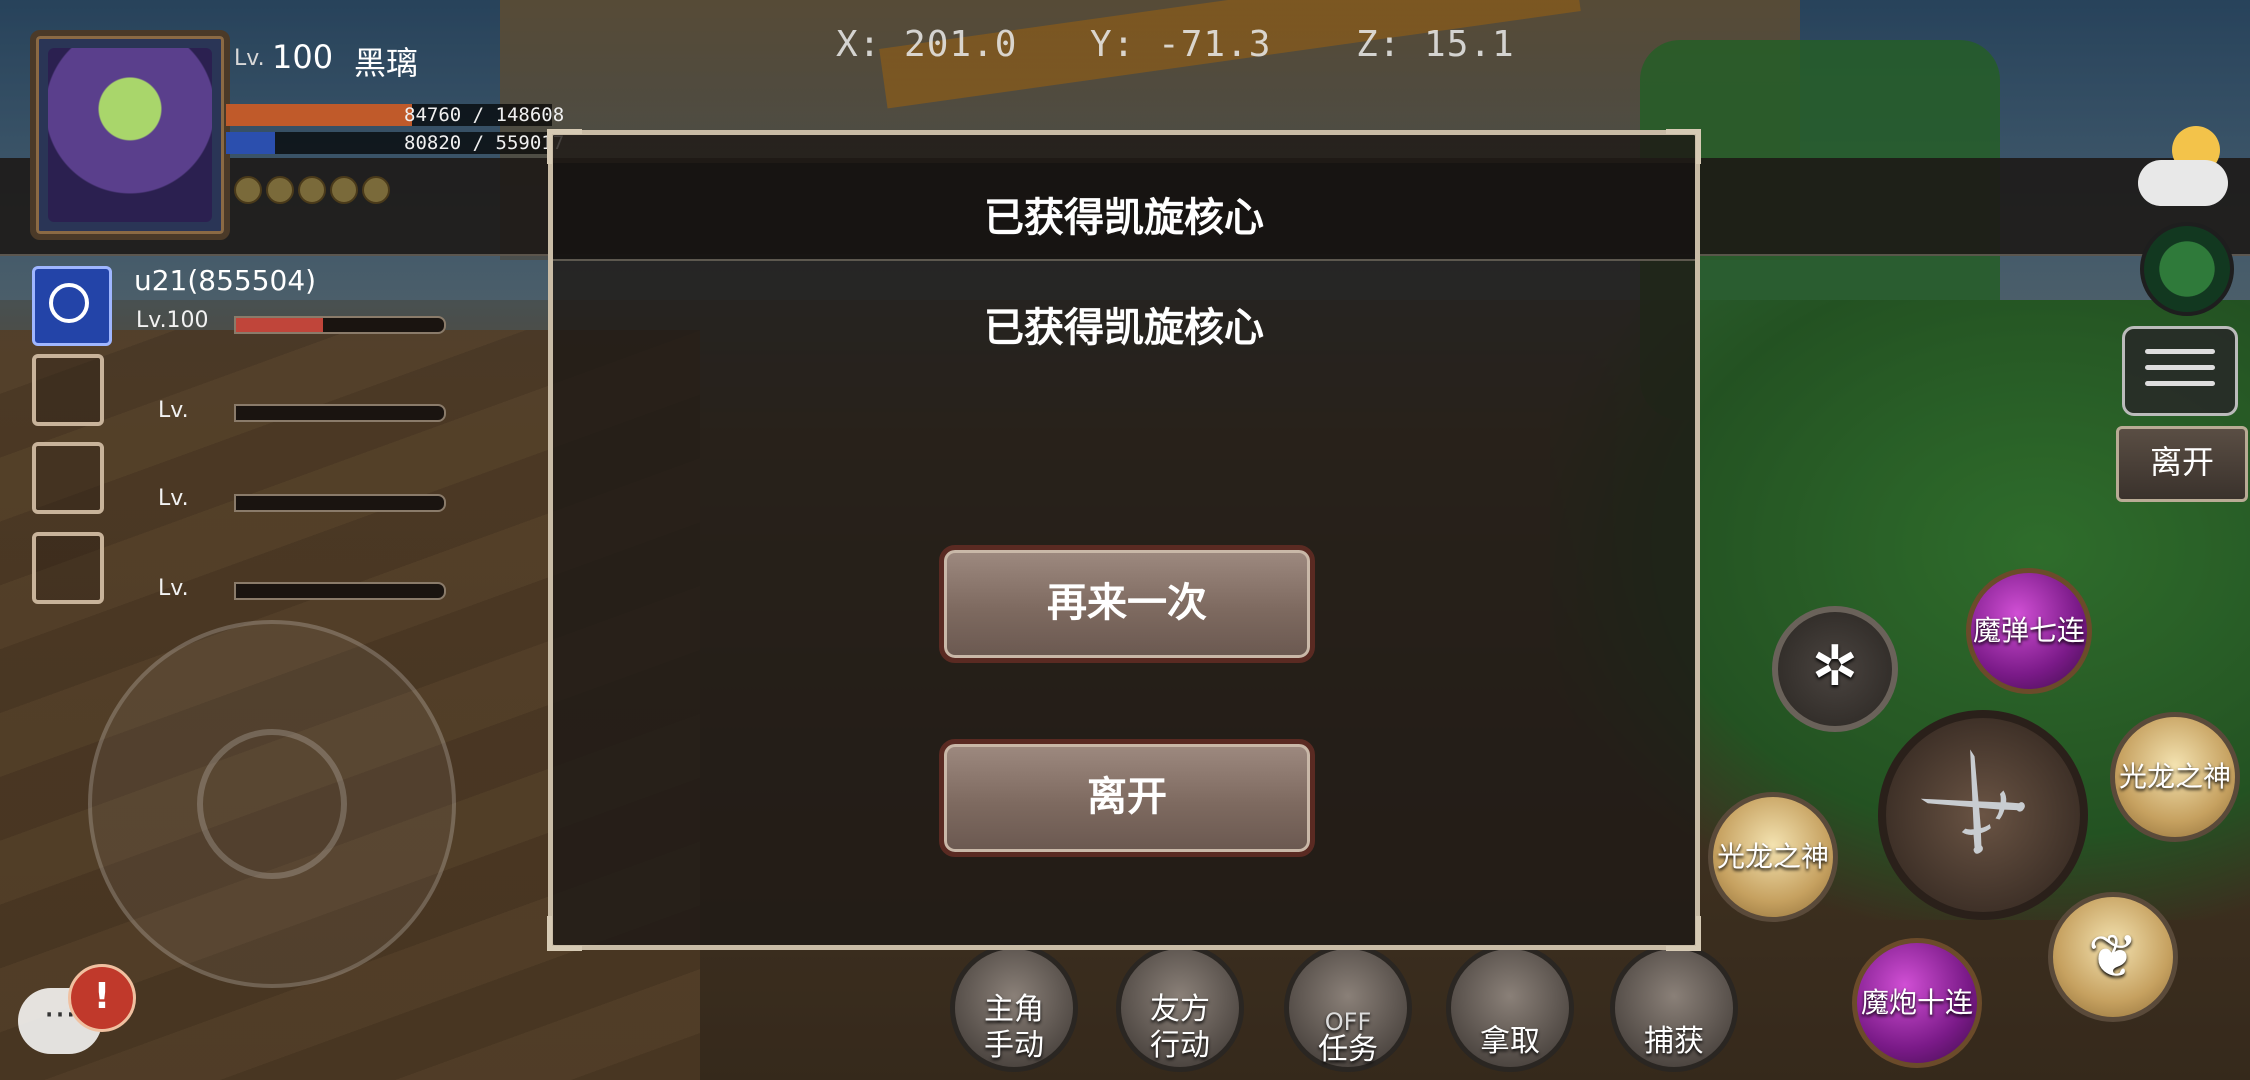 Image resolution: width=2250 pixels, height=1080 pixels. I want to click on leave-button: 离开, so click(1127, 798).